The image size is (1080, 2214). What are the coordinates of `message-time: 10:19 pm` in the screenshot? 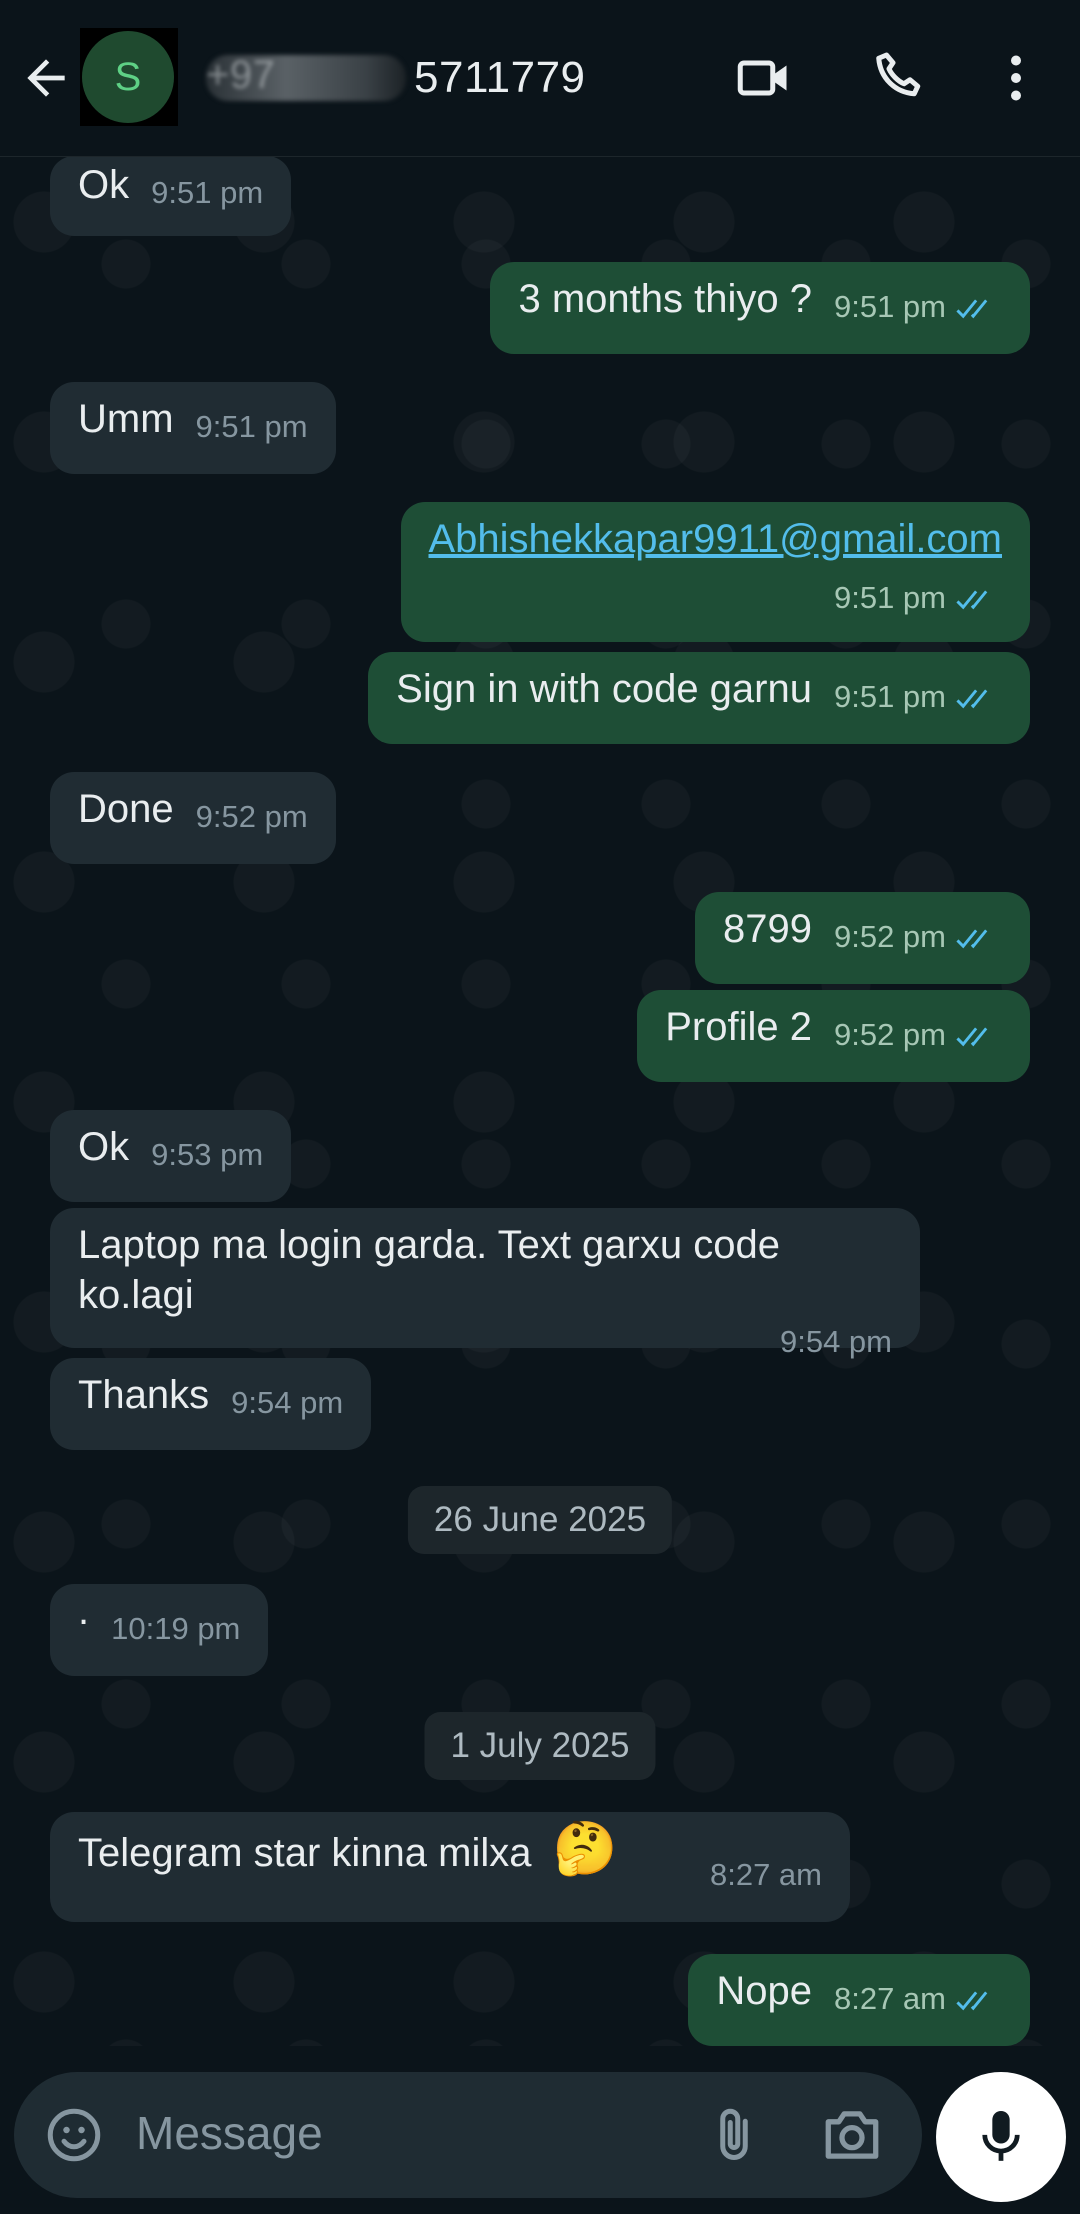 It's located at (176, 1628).